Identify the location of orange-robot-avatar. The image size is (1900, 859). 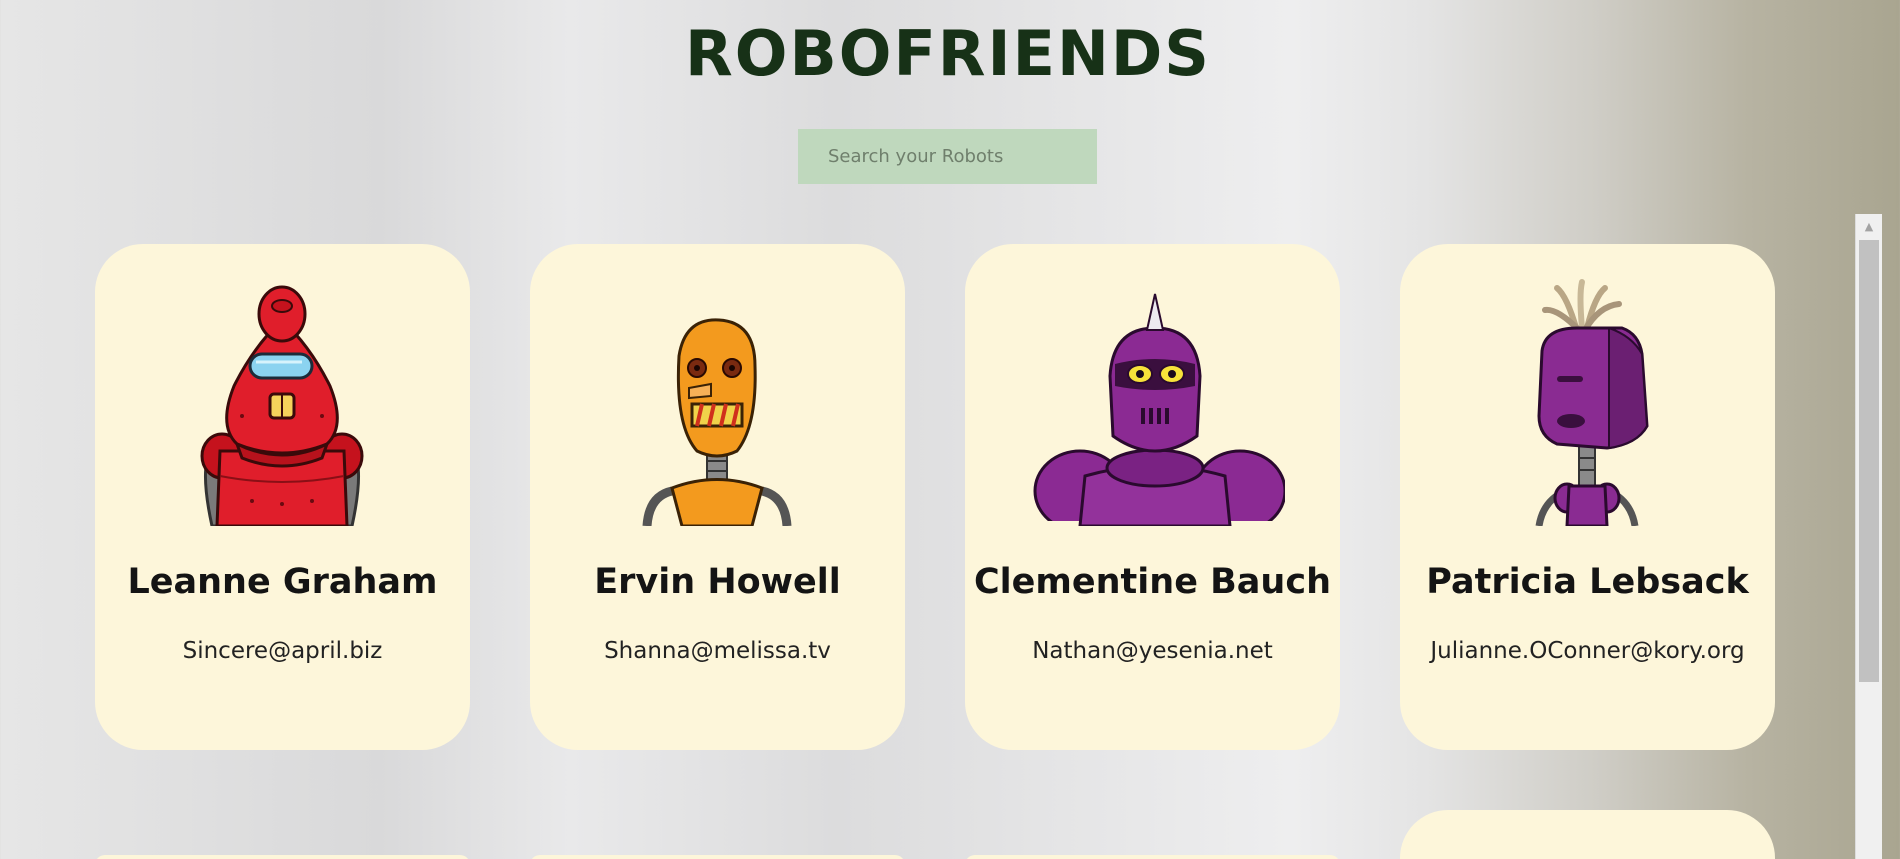
(717, 401).